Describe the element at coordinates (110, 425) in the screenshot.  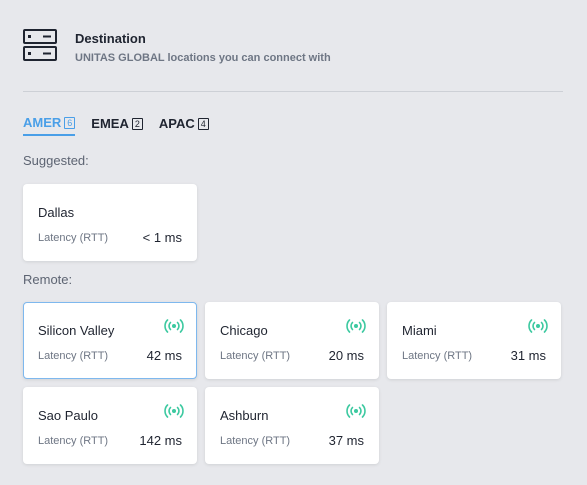
I see `location-card-sao-paulo: Sao Paulo Latency (RTT) 142 ms` at that location.